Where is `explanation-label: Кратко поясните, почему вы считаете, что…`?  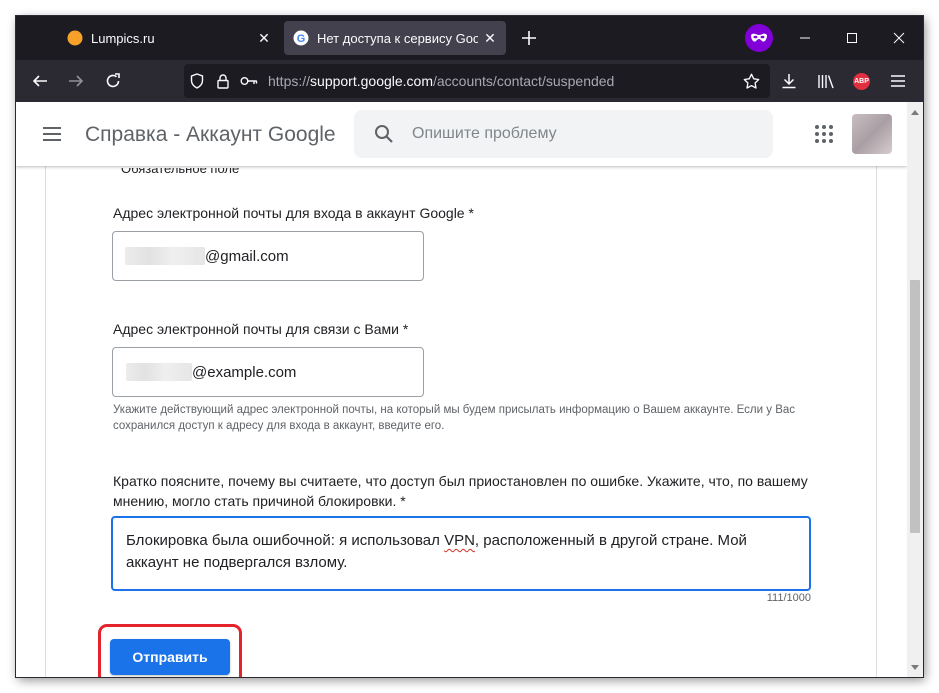 explanation-label: Кратко поясните, почему вы считаете, что… is located at coordinates (460, 491).